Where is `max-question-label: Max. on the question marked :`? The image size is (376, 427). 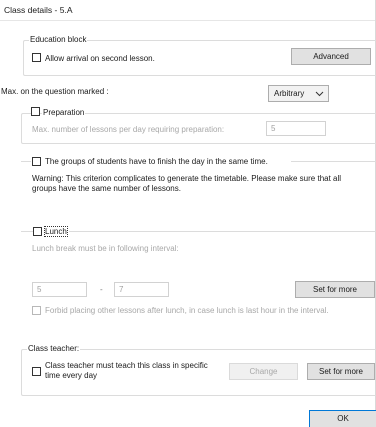
max-question-label: Max. on the question marked : is located at coordinates (55, 91).